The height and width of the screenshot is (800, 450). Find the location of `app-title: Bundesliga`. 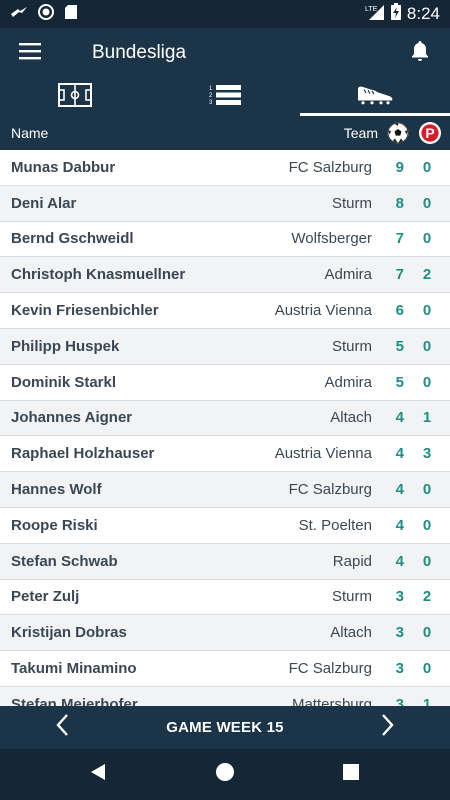

app-title: Bundesliga is located at coordinates (139, 52).